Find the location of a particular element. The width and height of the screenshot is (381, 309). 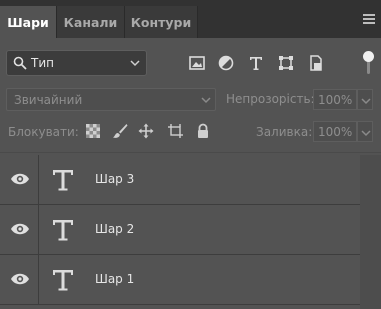

search-icon is located at coordinates (20, 63).